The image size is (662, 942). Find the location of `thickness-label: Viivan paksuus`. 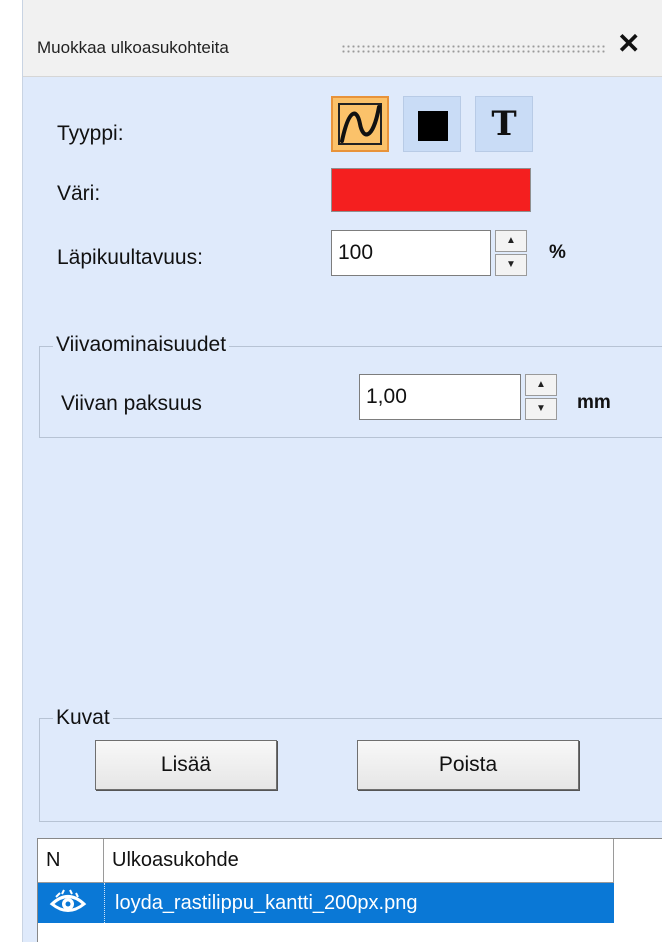

thickness-label: Viivan paksuus is located at coordinates (131, 403).